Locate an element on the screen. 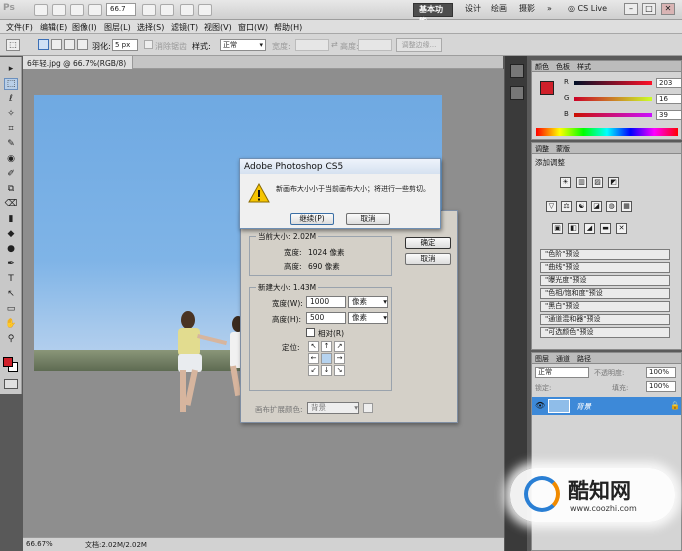 The width and height of the screenshot is (682, 551). color-balance-icon: ☯ is located at coordinates (581, 206).